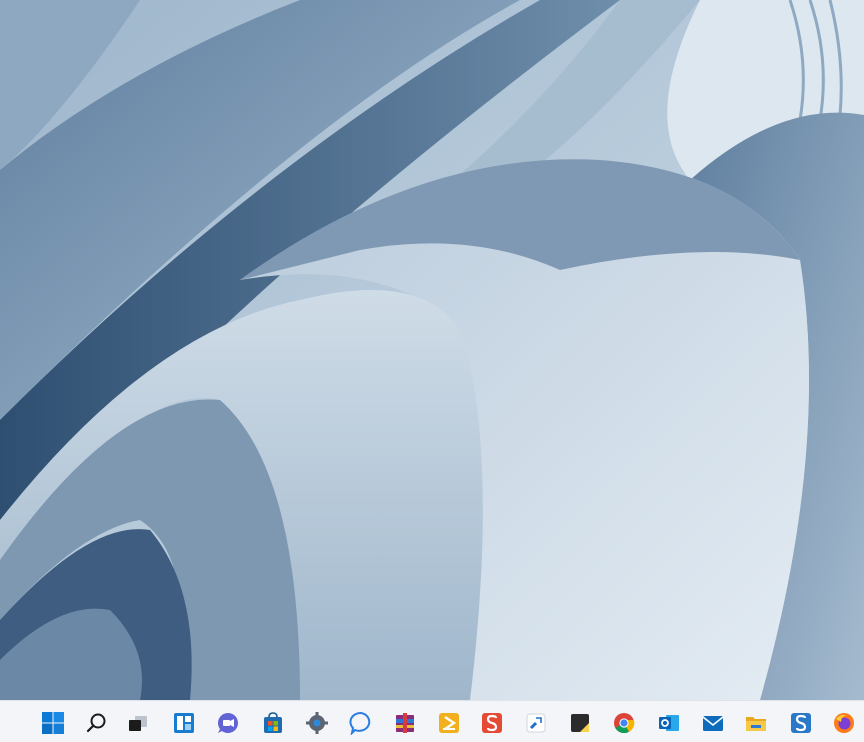 The height and width of the screenshot is (742, 864). I want to click on snipping-tool-icon, so click(536, 723).